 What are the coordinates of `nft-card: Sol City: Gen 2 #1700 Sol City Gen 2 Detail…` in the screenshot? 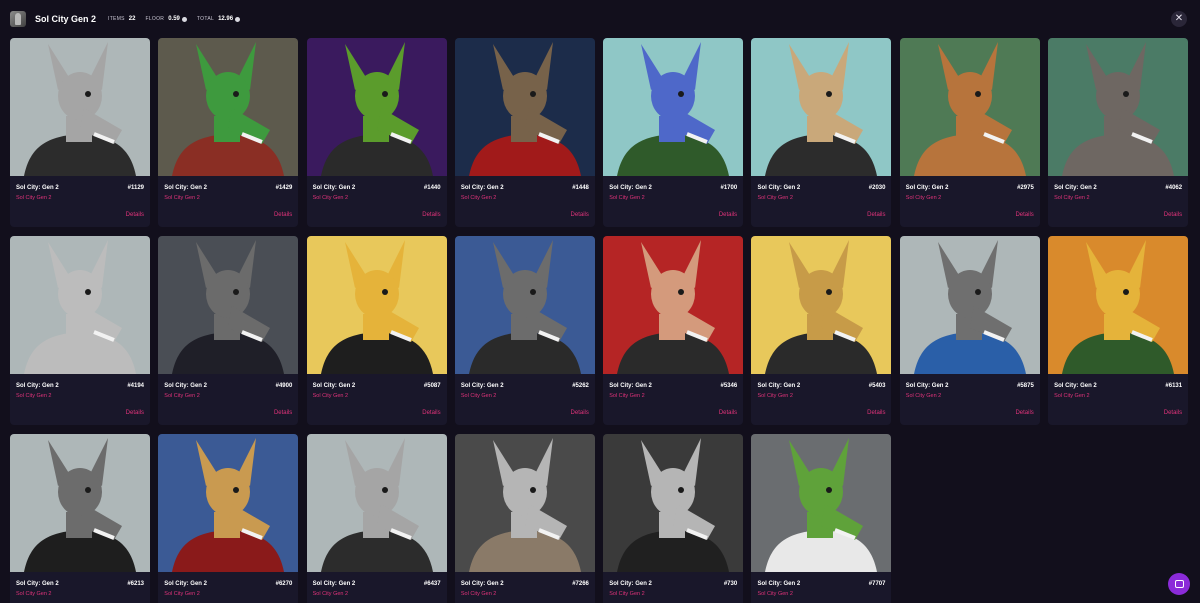 It's located at (673, 132).